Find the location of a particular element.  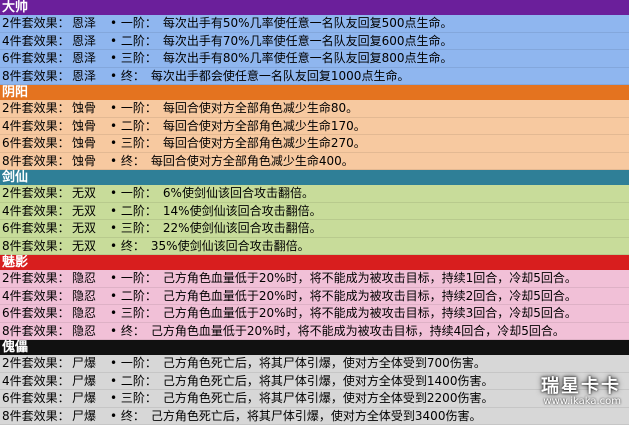

table-row: 4件套效果：无双• 二阶：14%使剑仙该回合攻击翻倍。 is located at coordinates (314, 212).